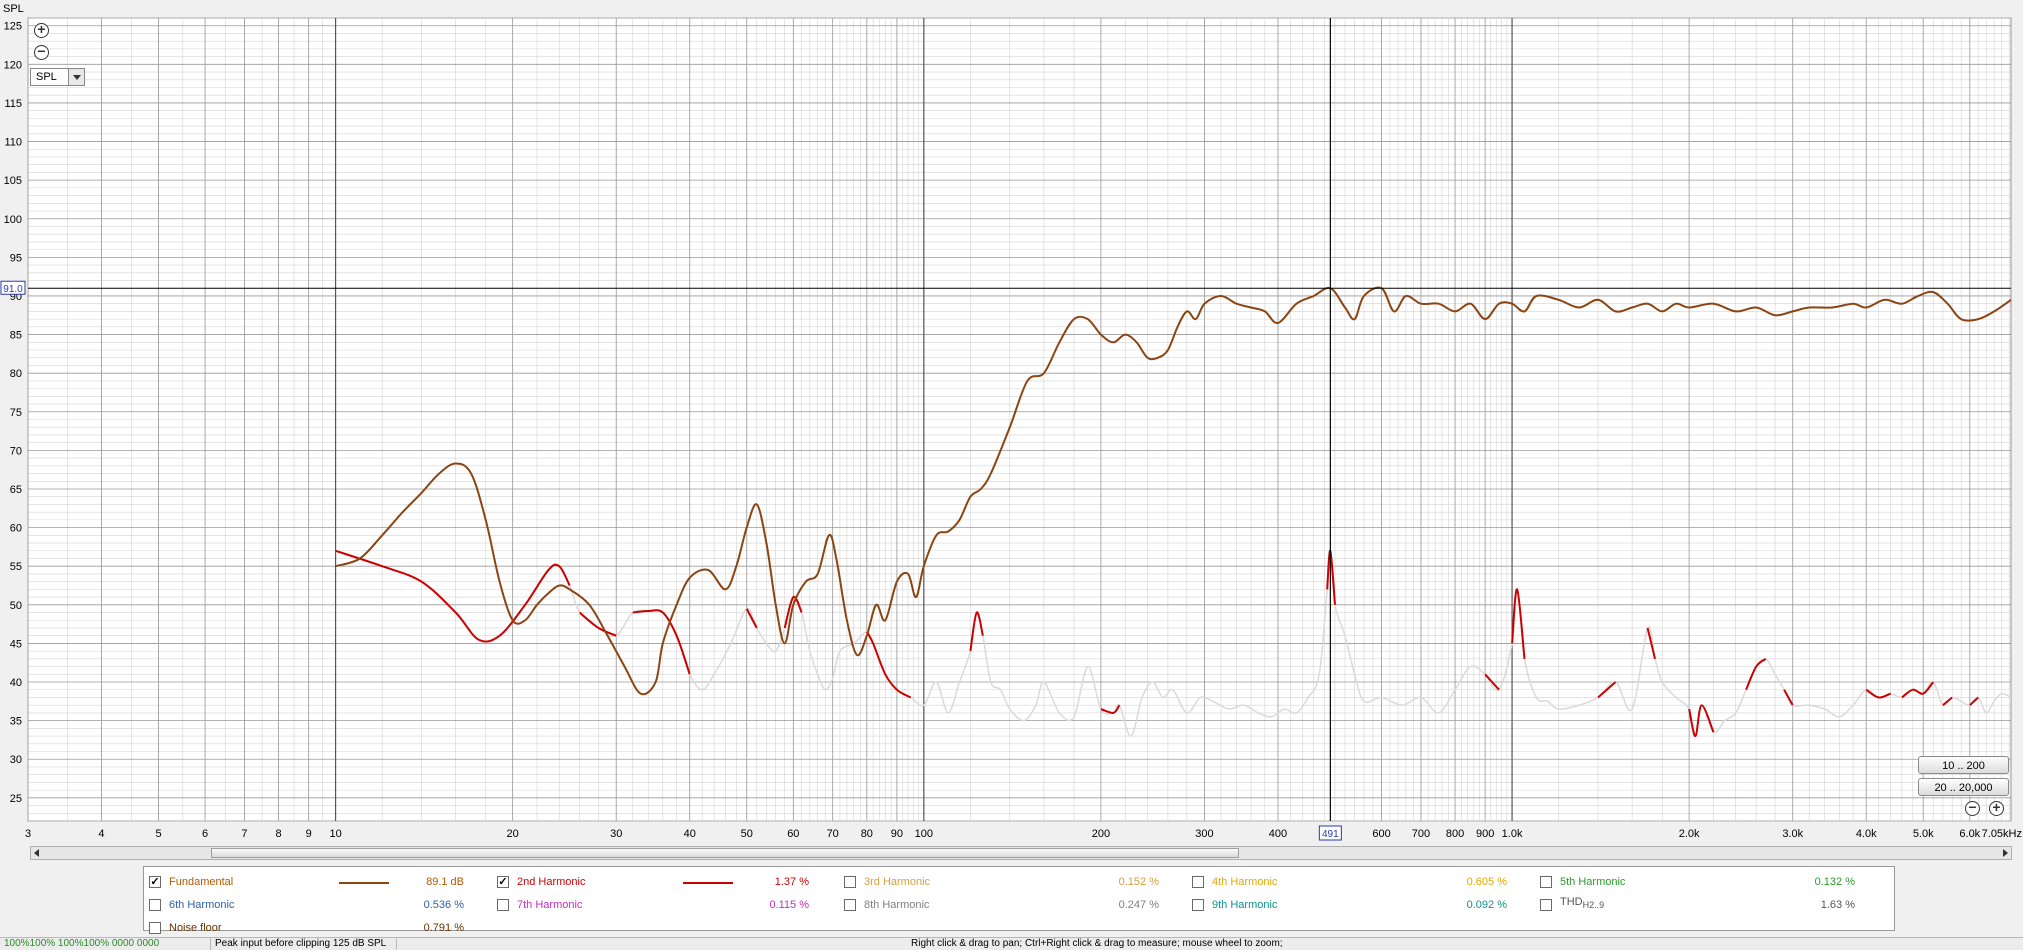  Describe the element at coordinates (662, 882) in the screenshot. I see `legend-item-2nd-harmonic: ✓ 2nd Harmonic 1.37 %` at that location.